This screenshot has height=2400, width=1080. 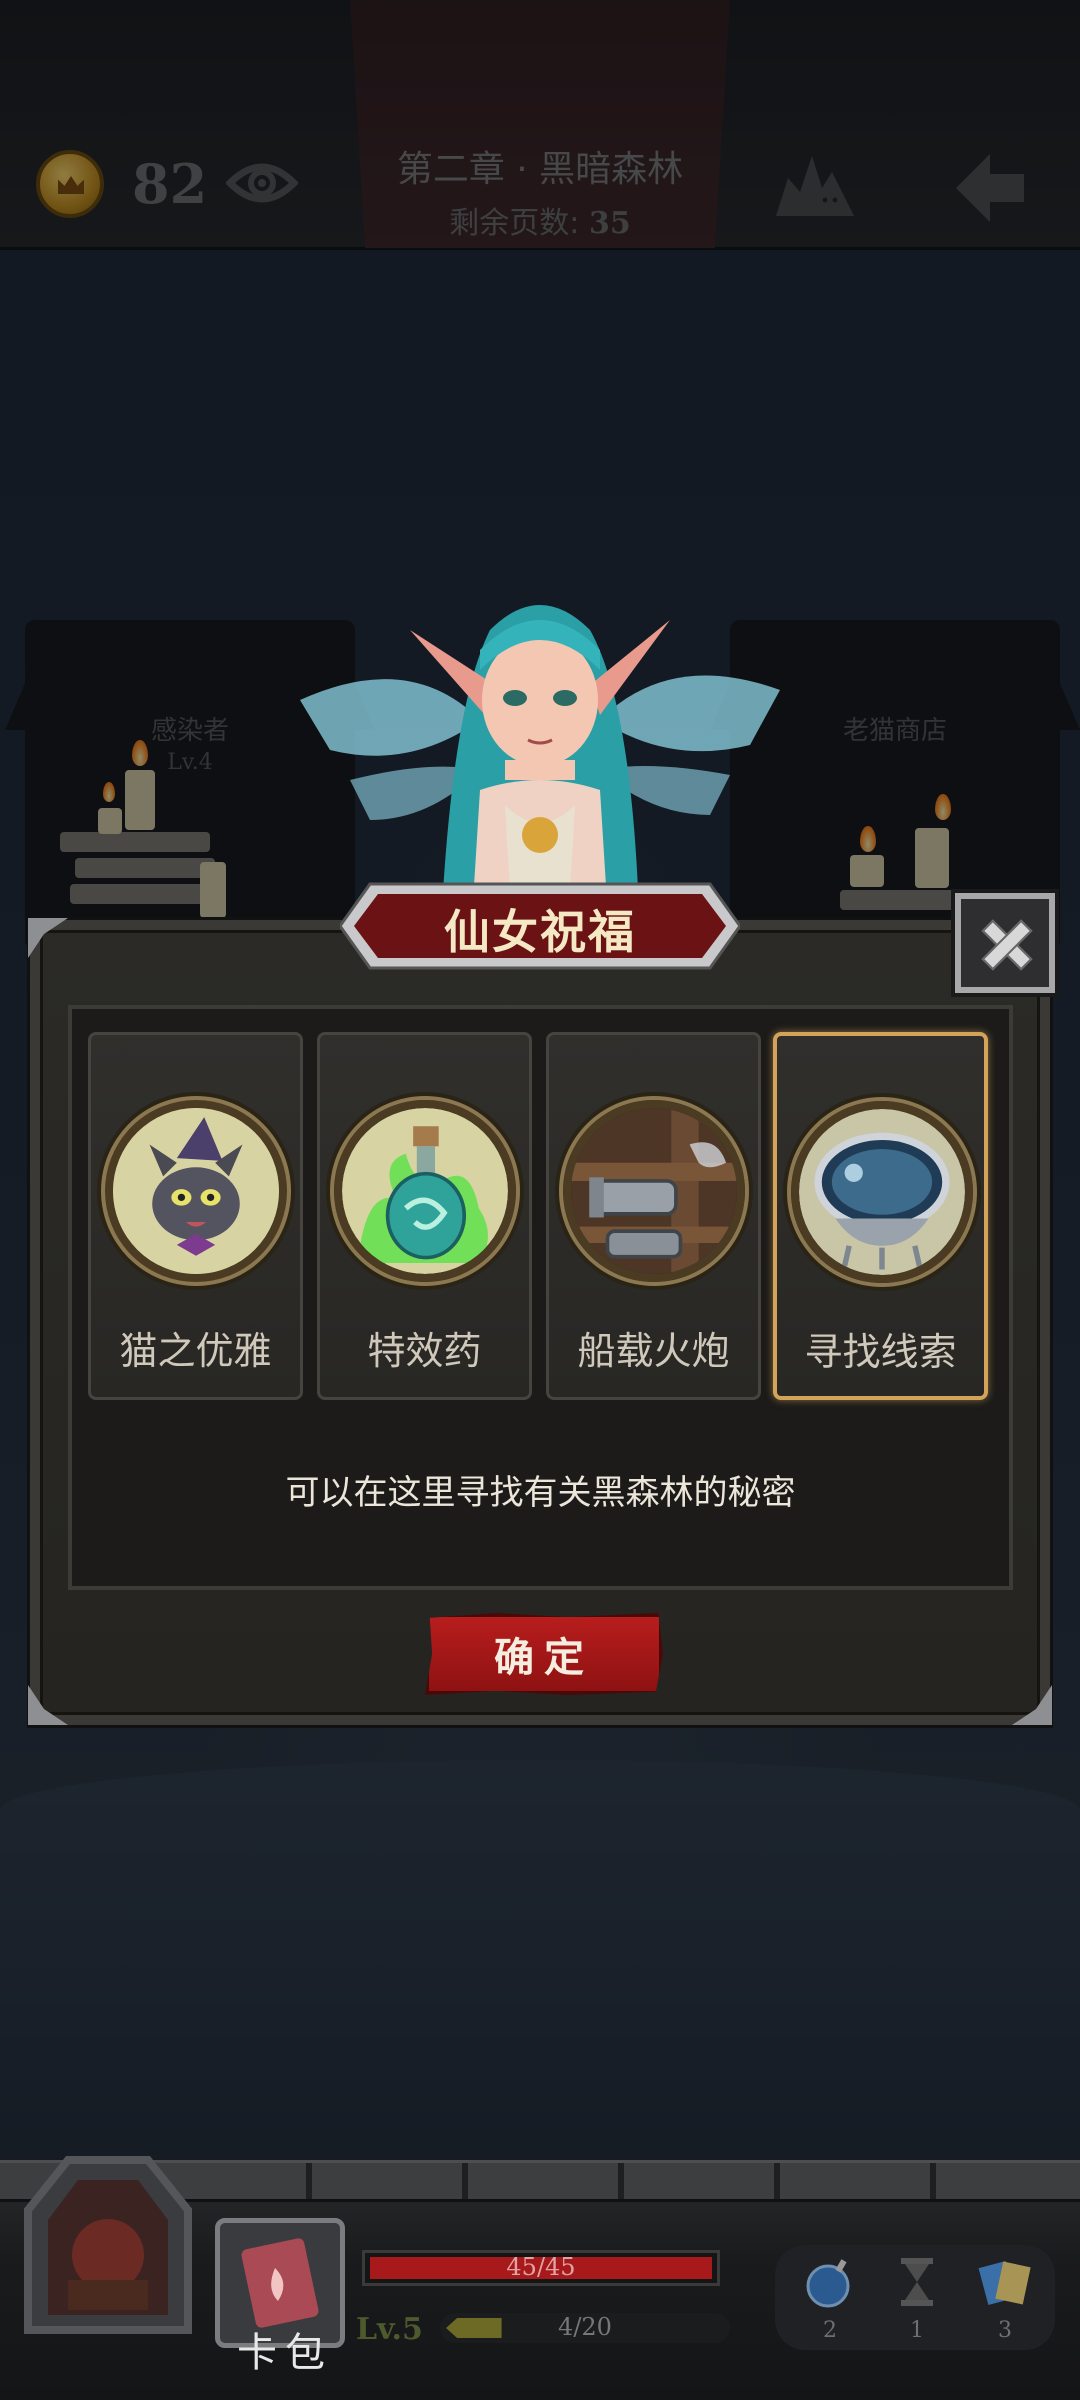 I want to click on option-label: 特效药, so click(x=424, y=1351).